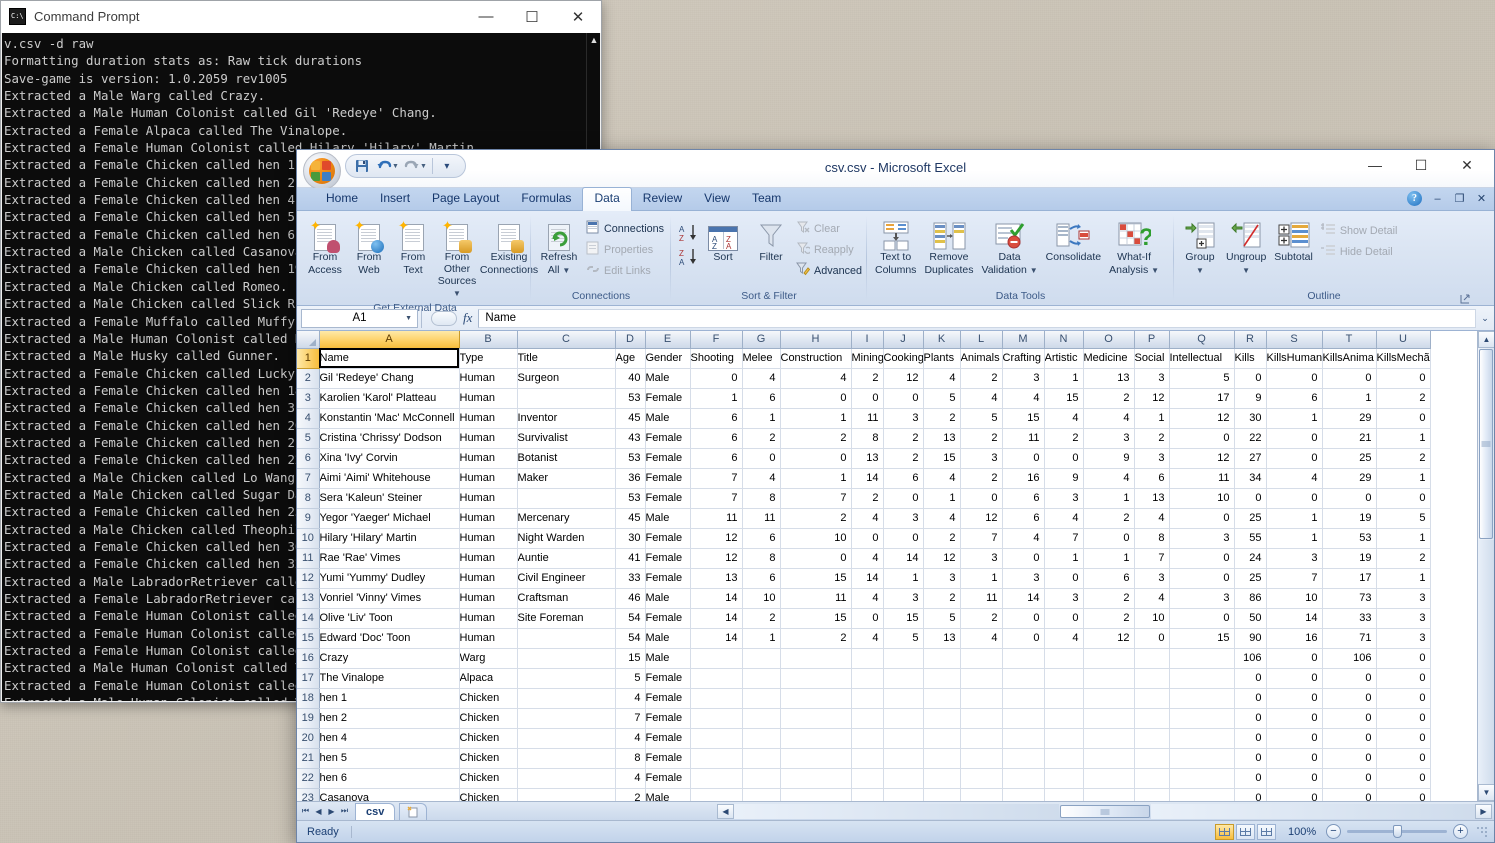 Image resolution: width=1495 pixels, height=843 pixels. What do you see at coordinates (389, 778) in the screenshot?
I see `cell-A22: hen 6` at bounding box center [389, 778].